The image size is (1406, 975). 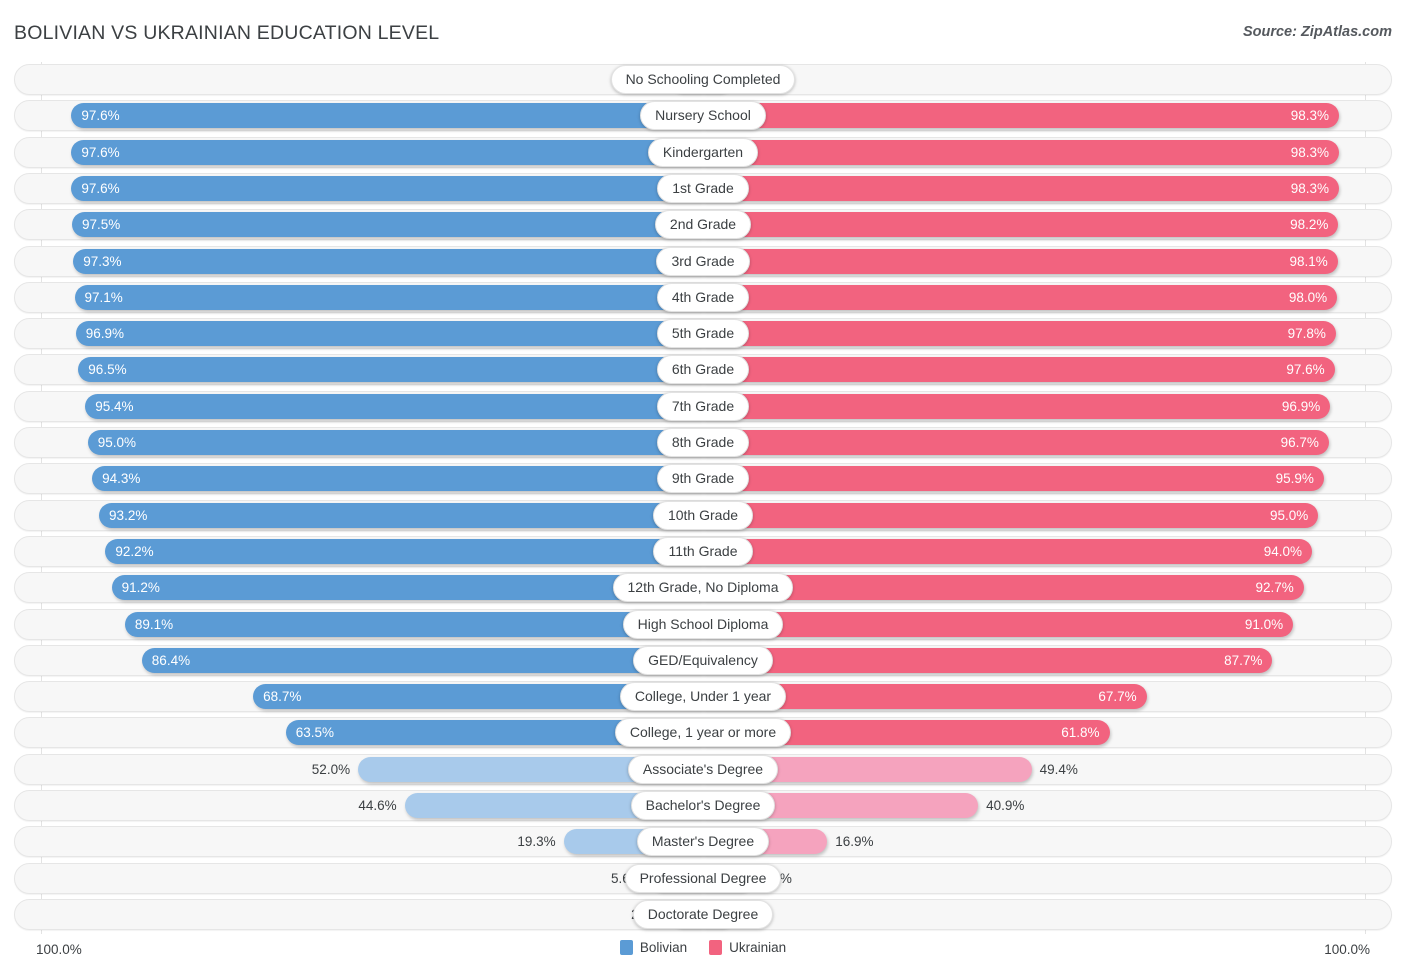 I want to click on category-label-pill: Master's Degree, so click(x=703, y=842).